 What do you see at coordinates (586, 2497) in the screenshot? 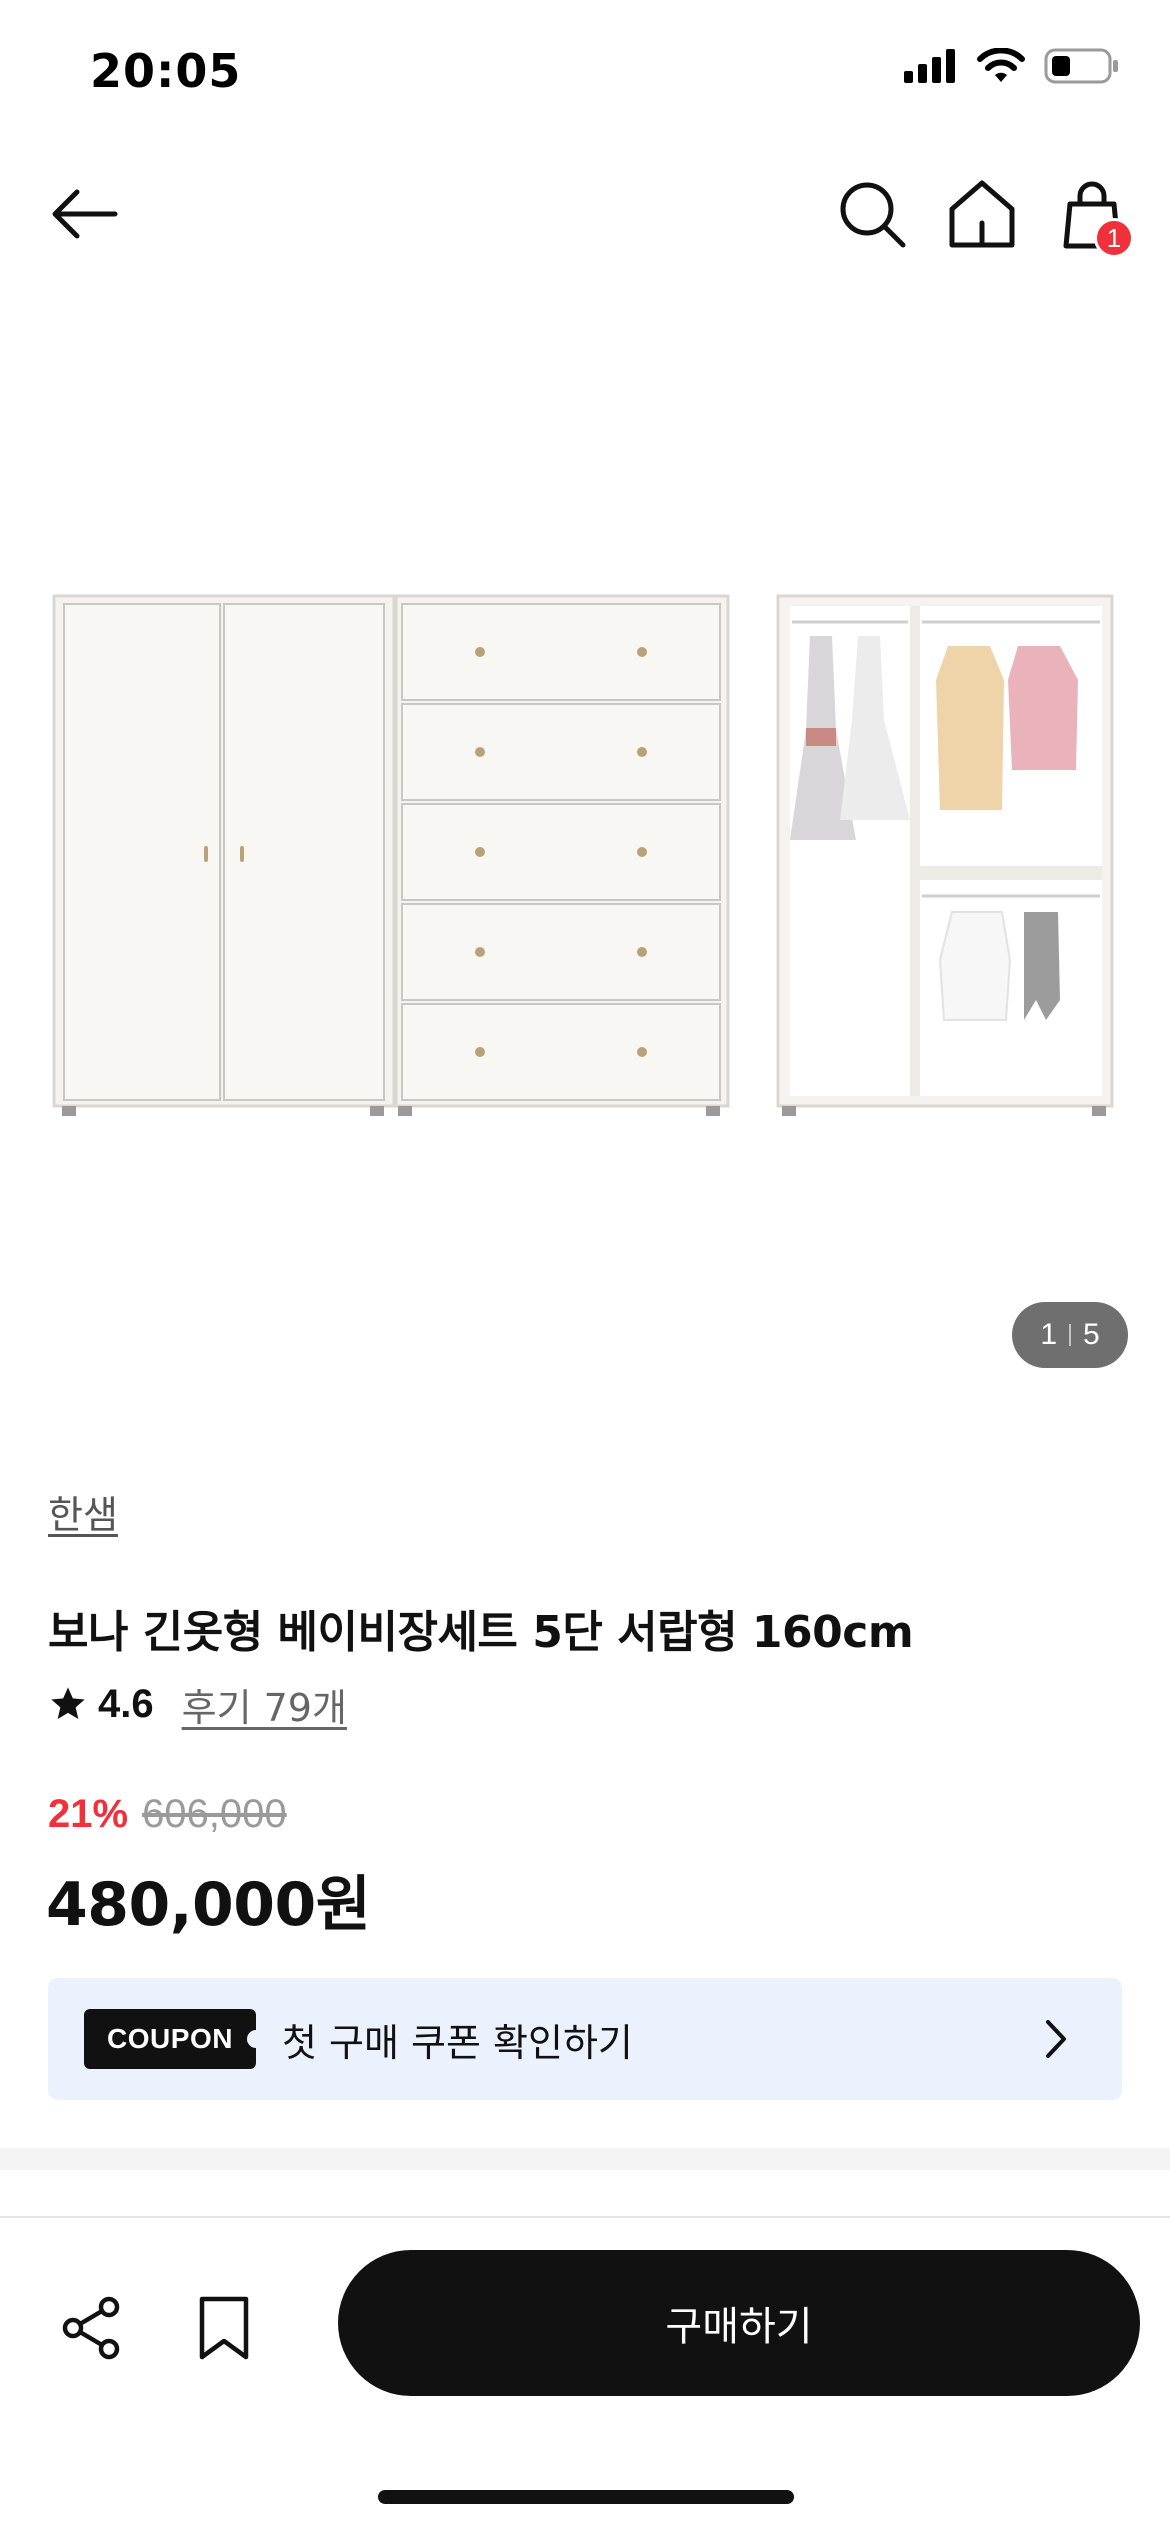
I see `home-indicator` at bounding box center [586, 2497].